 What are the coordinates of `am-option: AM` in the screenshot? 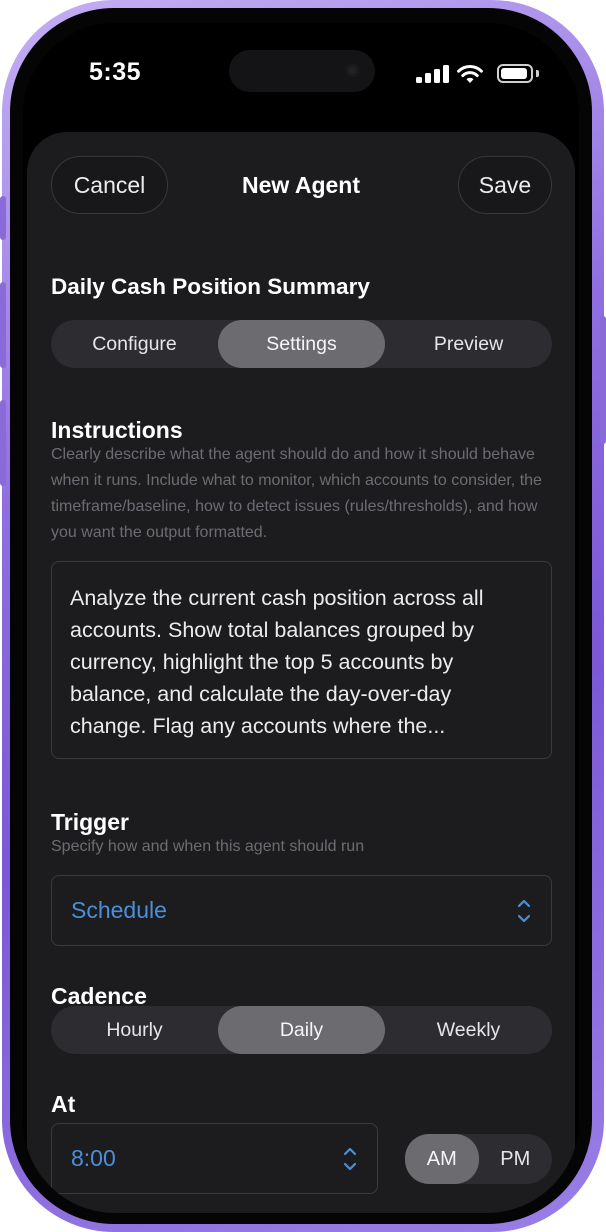 It's located at (442, 1159).